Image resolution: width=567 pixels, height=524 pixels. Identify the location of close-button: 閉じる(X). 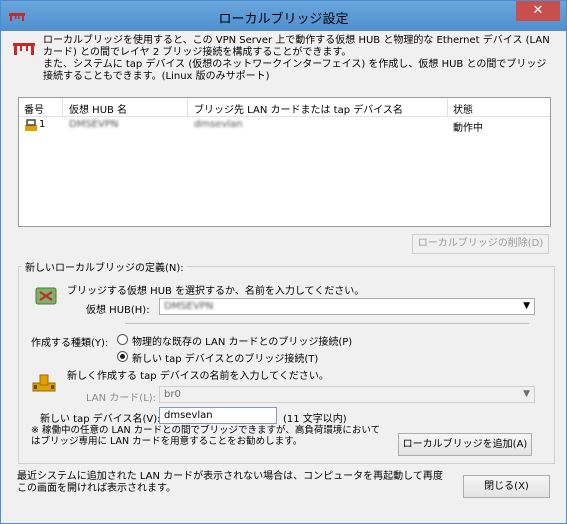
(506, 486).